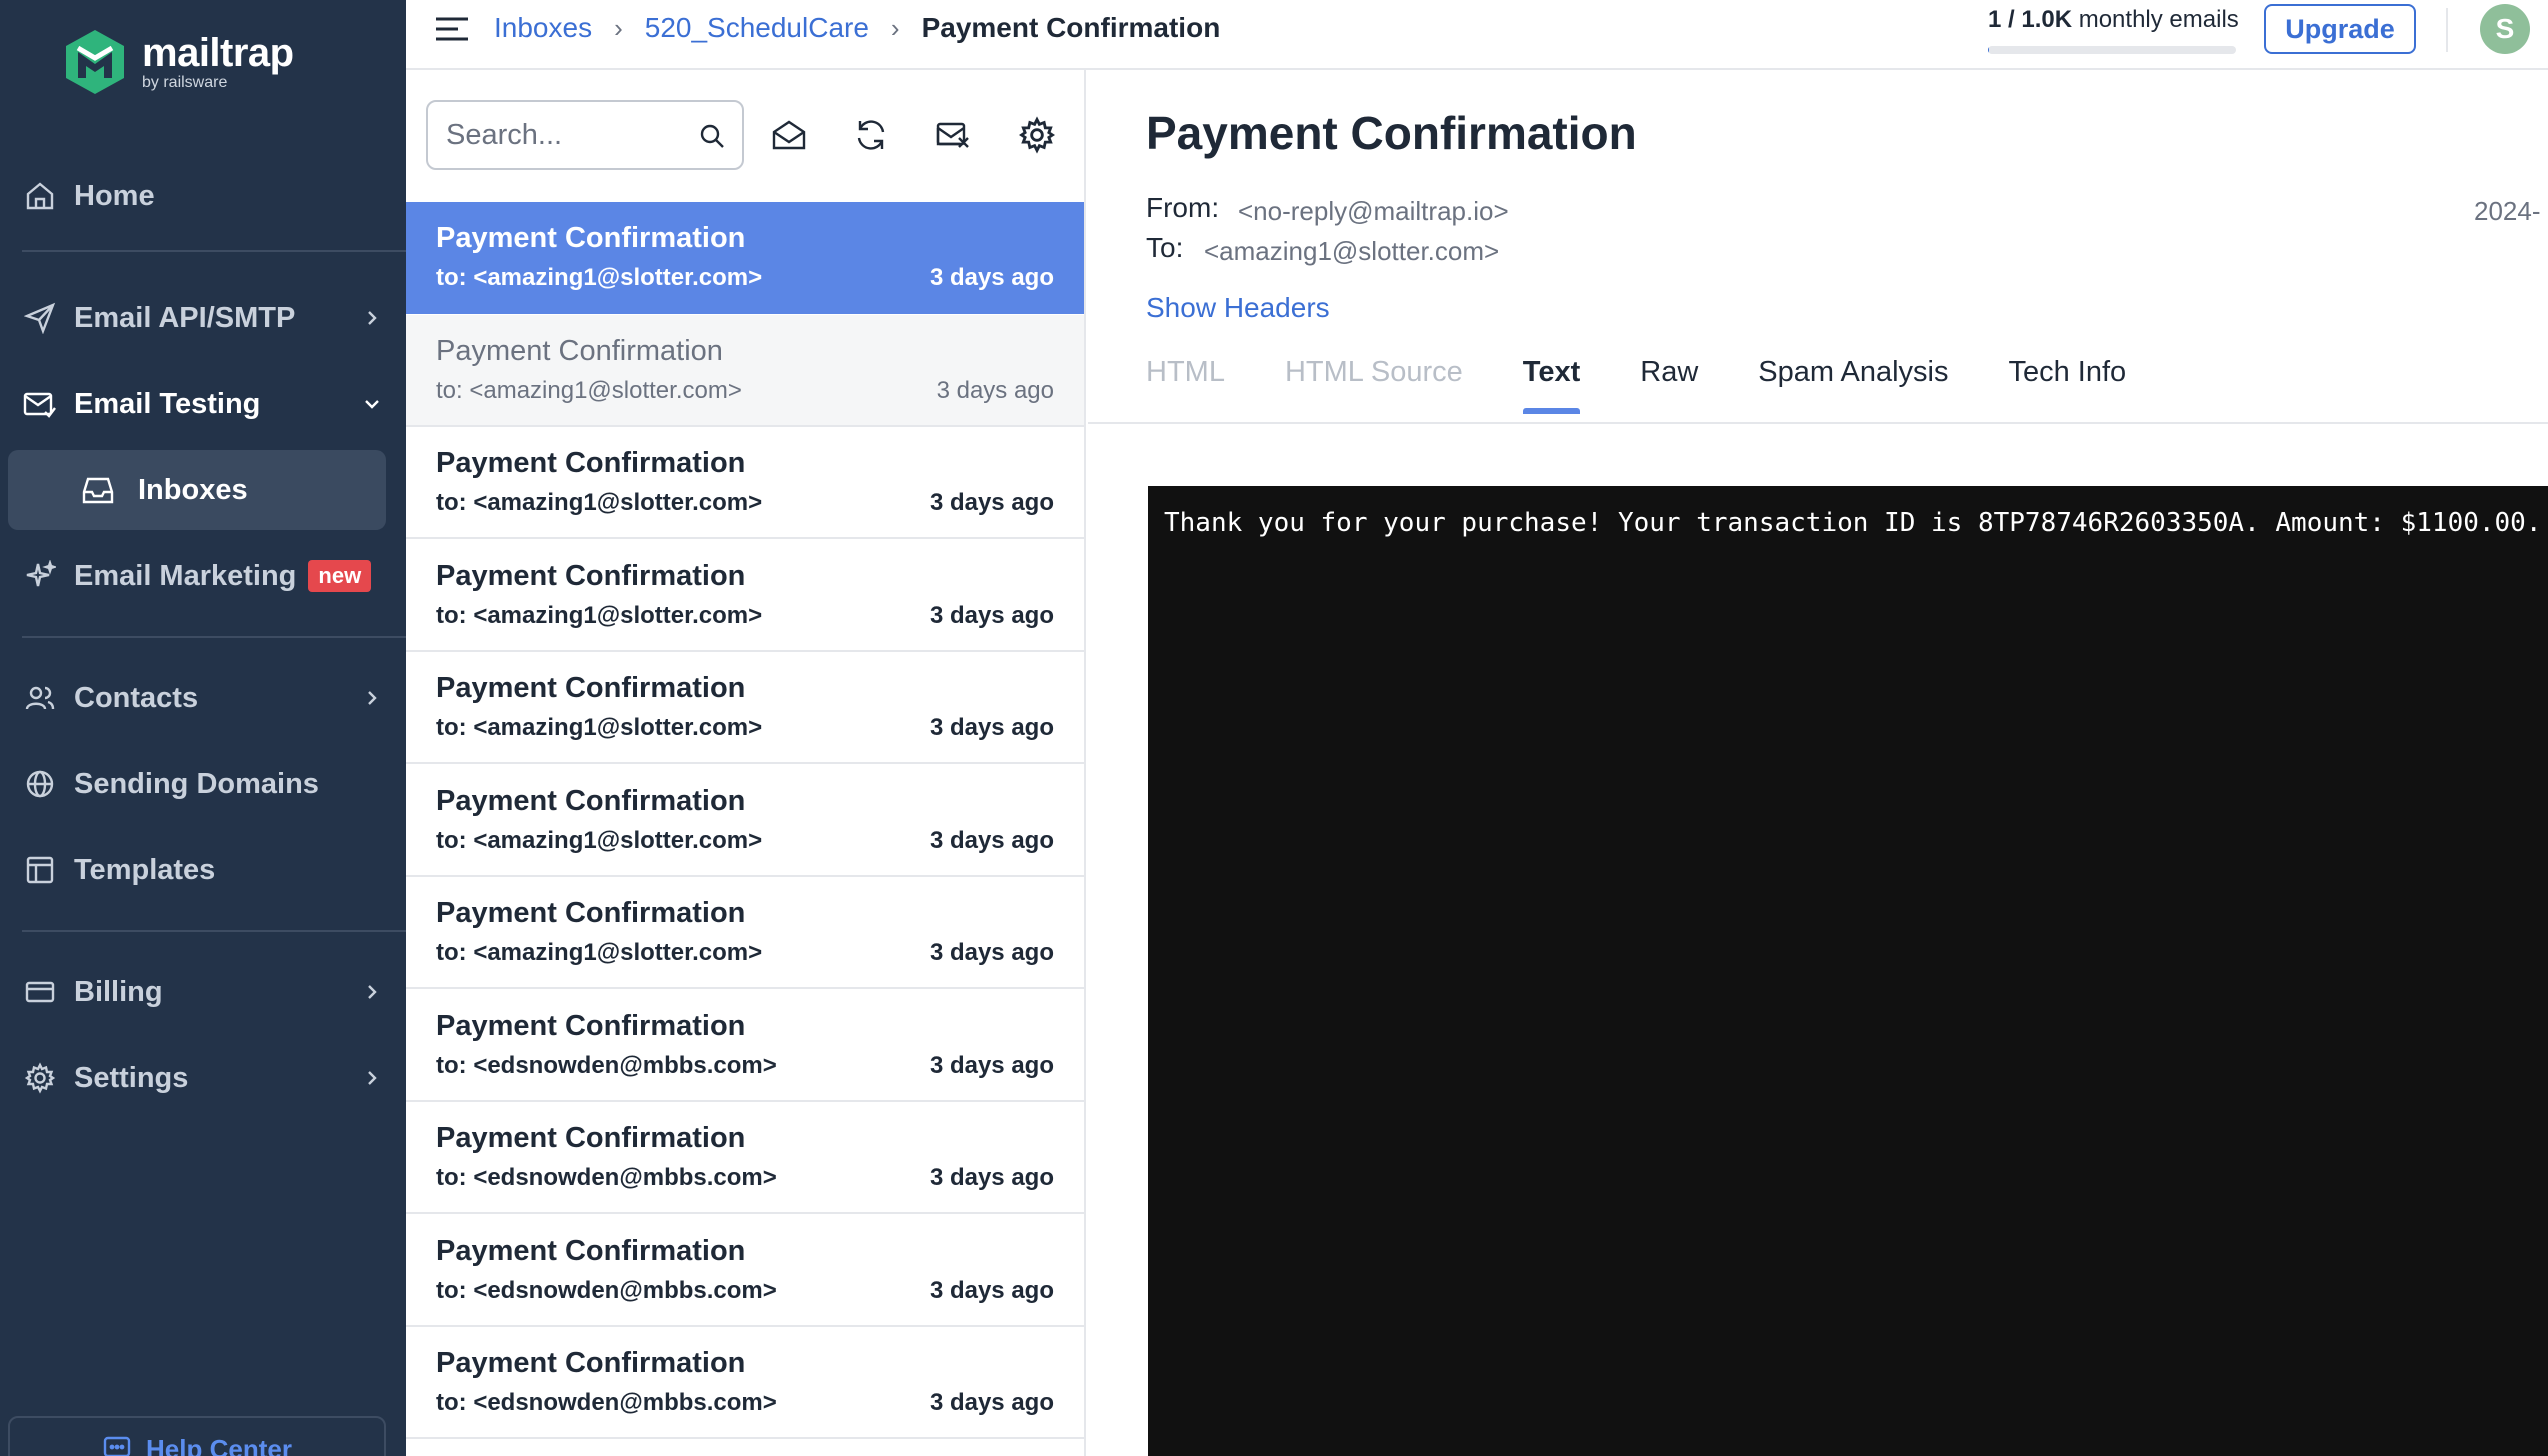  Describe the element at coordinates (1071, 27) in the screenshot. I see `breadcrumb-current: Payment Confirmation` at that location.